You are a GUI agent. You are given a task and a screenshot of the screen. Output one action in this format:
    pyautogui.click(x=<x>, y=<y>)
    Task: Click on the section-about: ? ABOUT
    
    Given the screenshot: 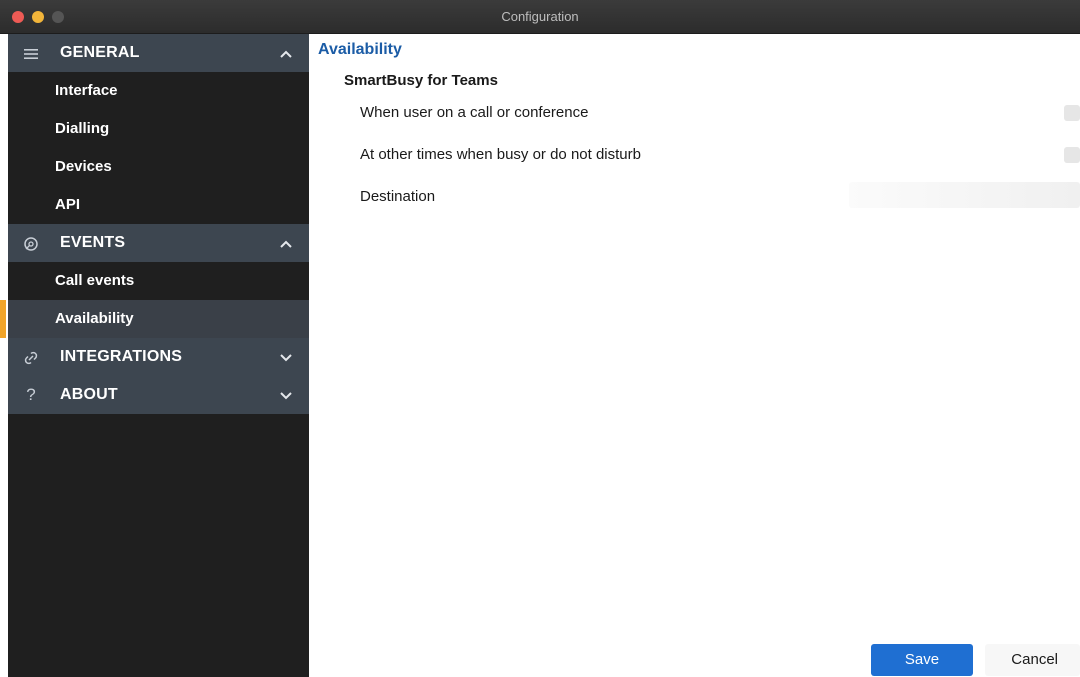 What is the action you would take?
    pyautogui.click(x=158, y=395)
    